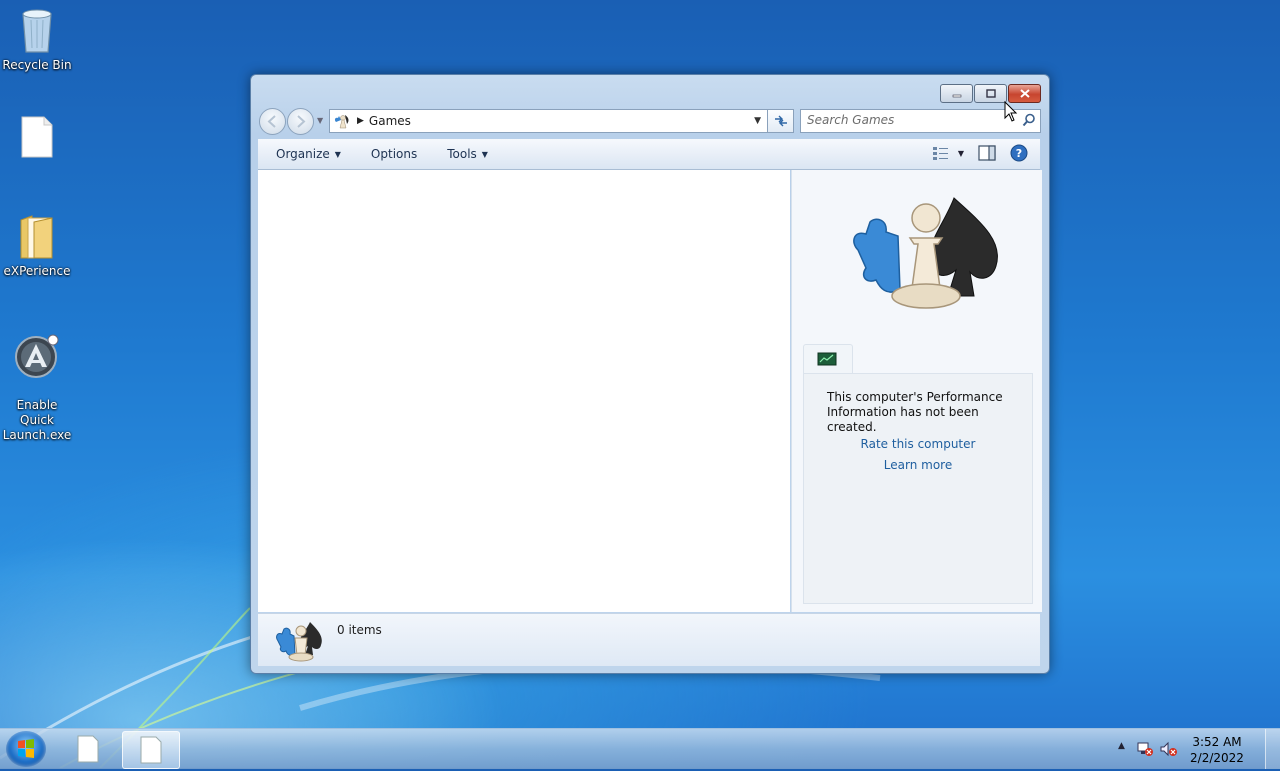 The width and height of the screenshot is (1280, 771). I want to click on refresh-button, so click(780, 121).